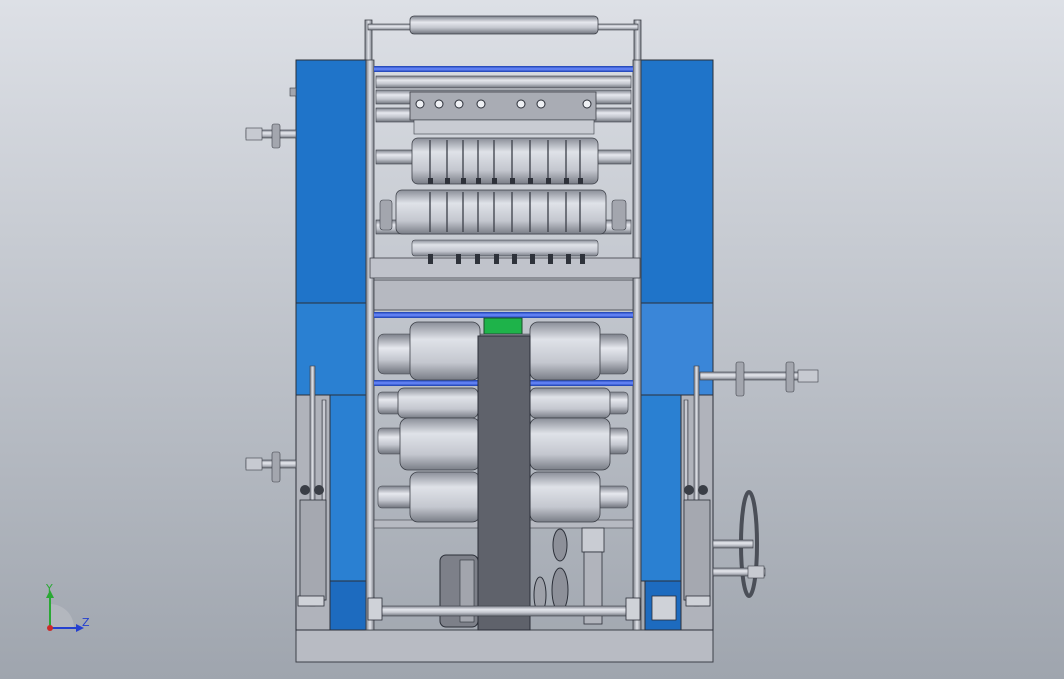 This screenshot has height=679, width=1064. Describe the element at coordinates (504, 483) in the screenshot. I see `center-drive-column` at that location.